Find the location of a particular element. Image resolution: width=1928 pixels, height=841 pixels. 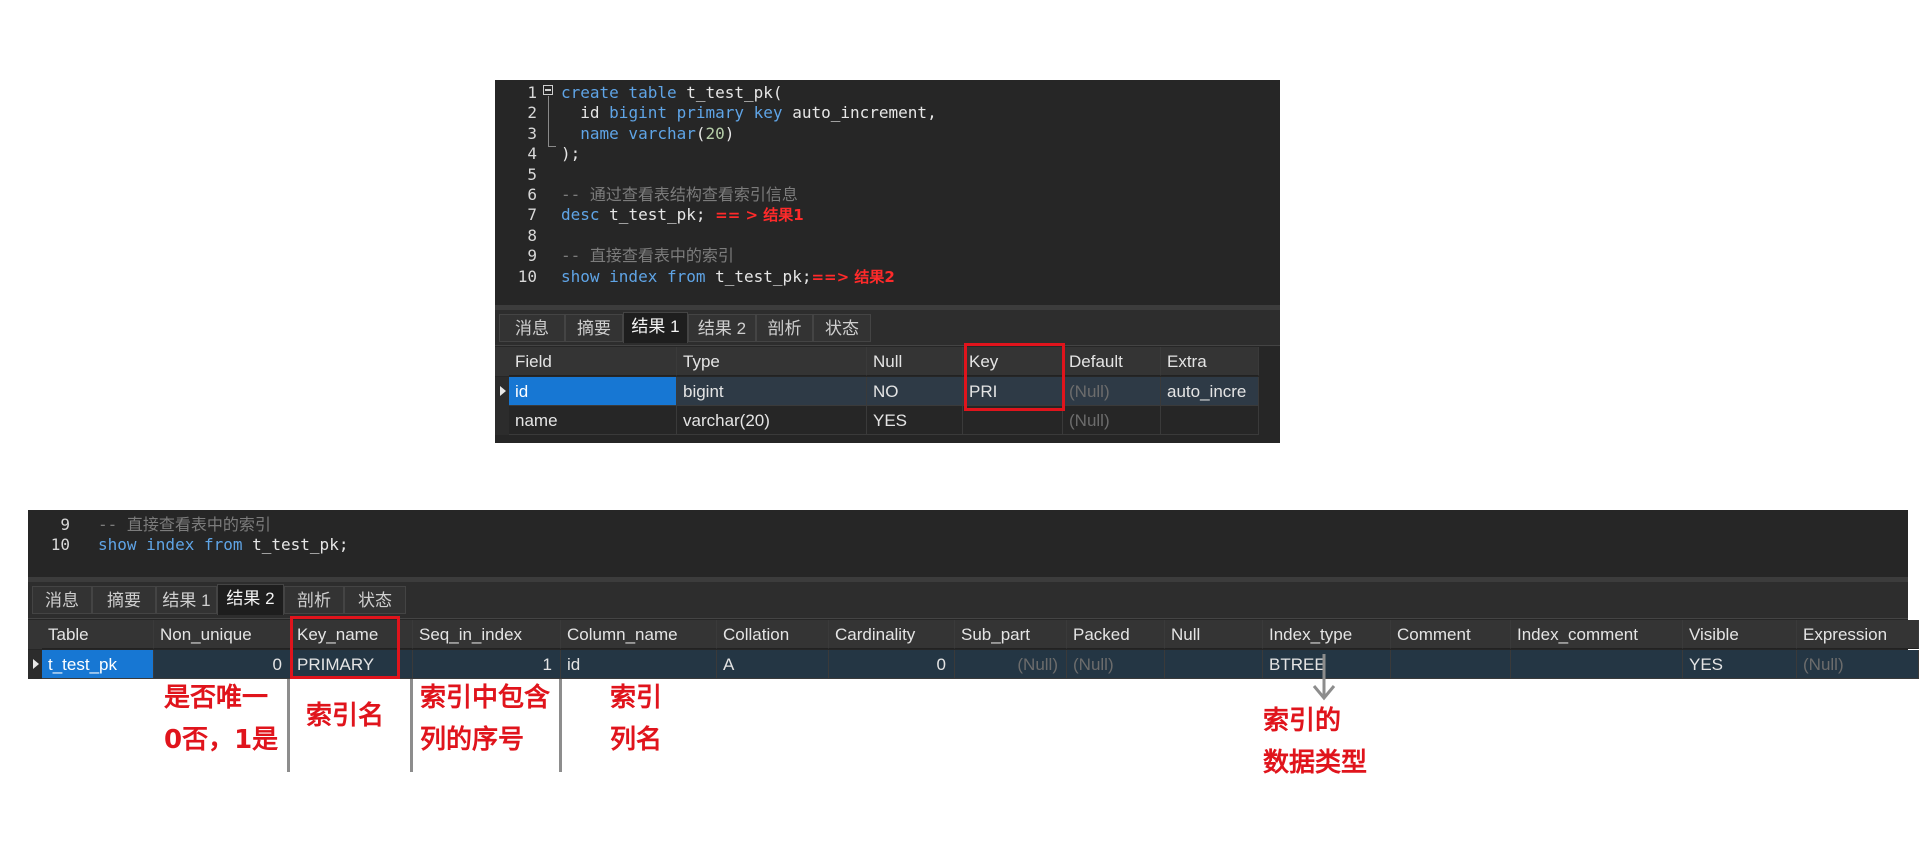

column-header-sub_part: Sub_part is located at coordinates (1011, 634).